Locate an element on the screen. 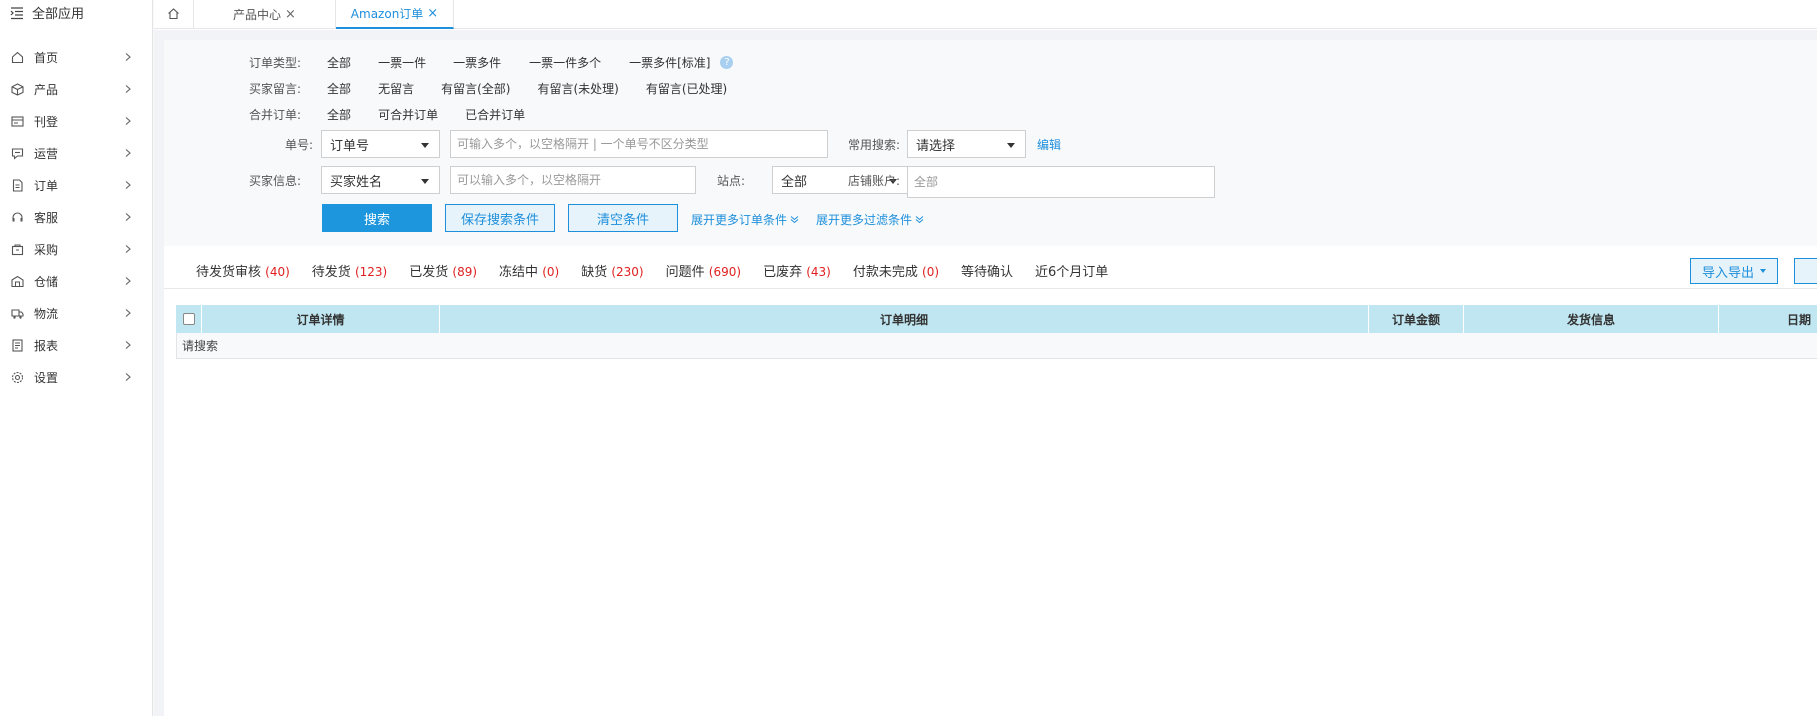 The image size is (1817, 716). order-type-option: 全部 is located at coordinates (339, 62).